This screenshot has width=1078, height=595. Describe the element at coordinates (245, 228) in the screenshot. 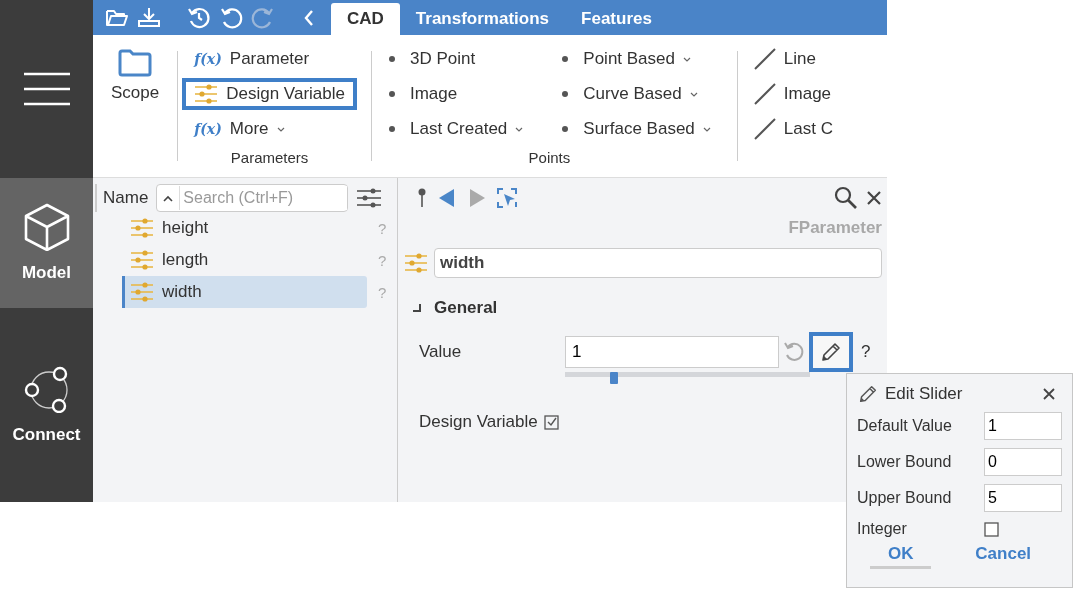

I see `tree-item: height` at that location.